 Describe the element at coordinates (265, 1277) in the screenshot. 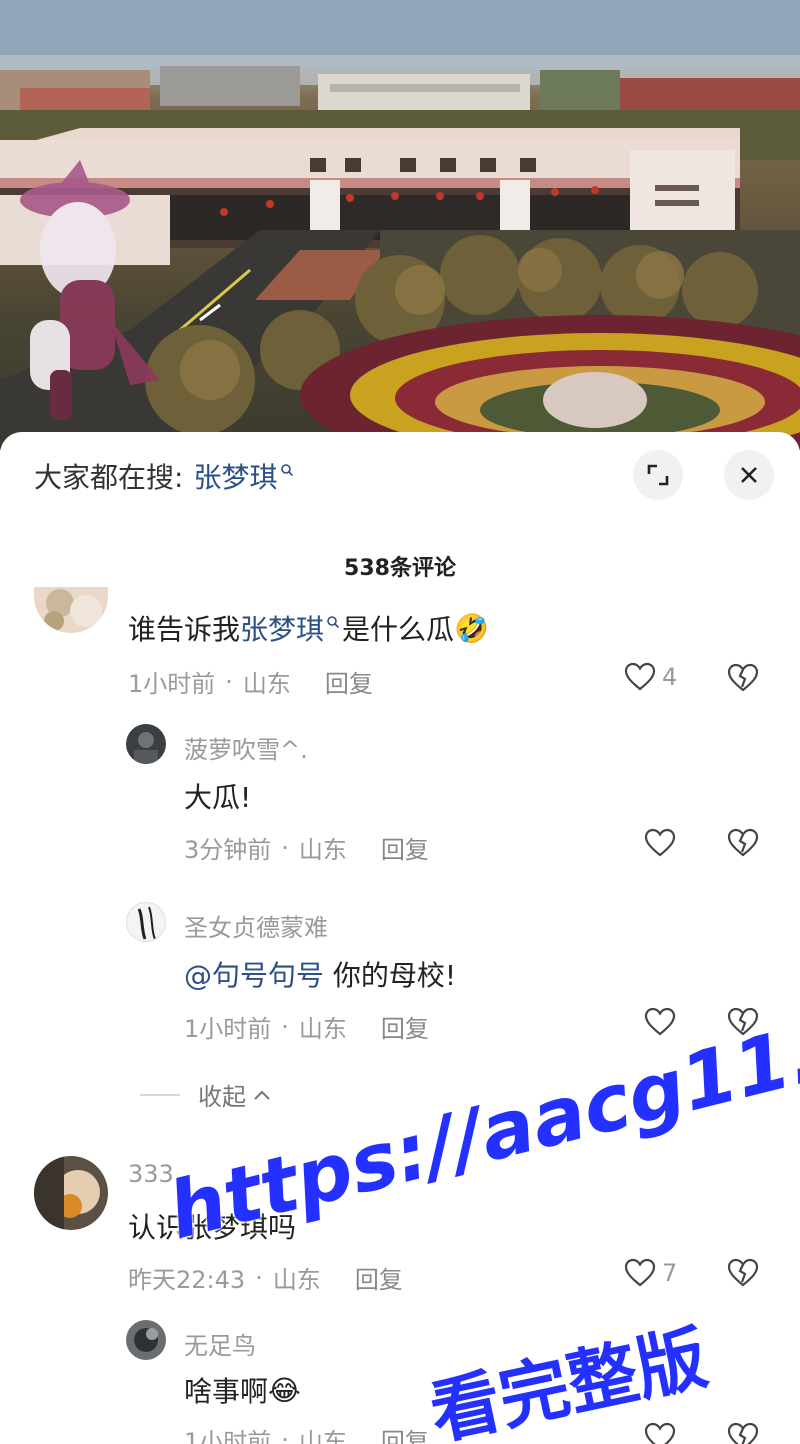

I see `comment-meta: 昨天22:43 · 山东 回复` at that location.